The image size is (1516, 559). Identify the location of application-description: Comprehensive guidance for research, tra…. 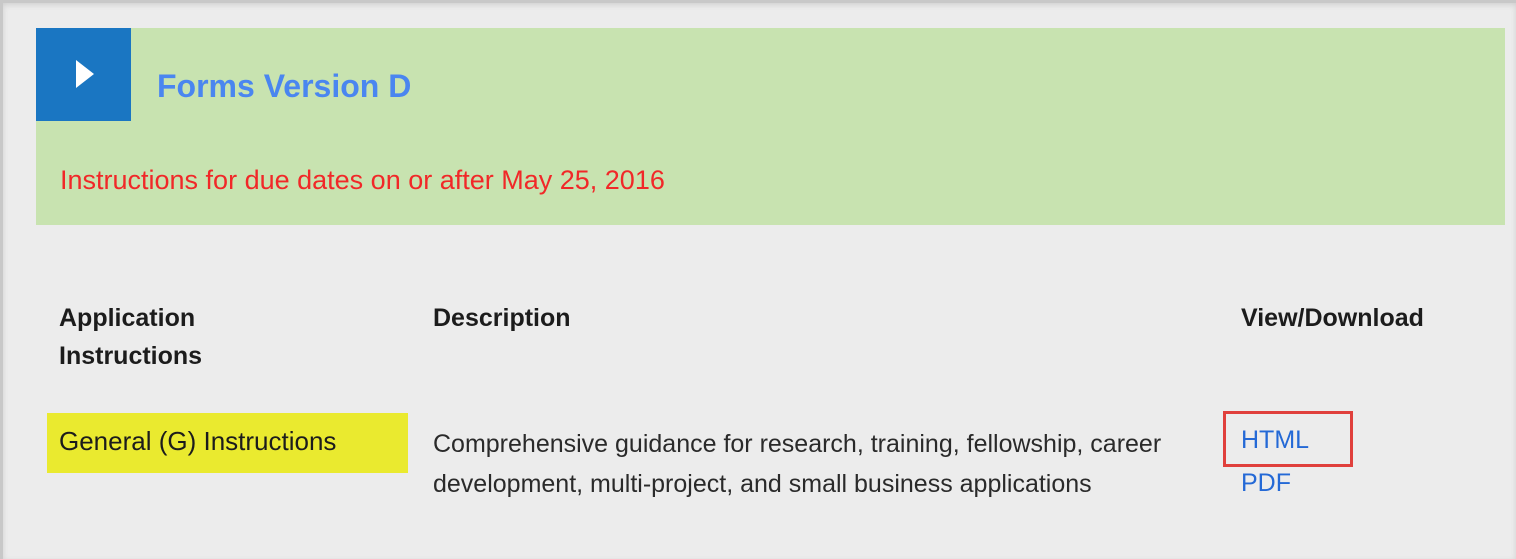
(797, 464).